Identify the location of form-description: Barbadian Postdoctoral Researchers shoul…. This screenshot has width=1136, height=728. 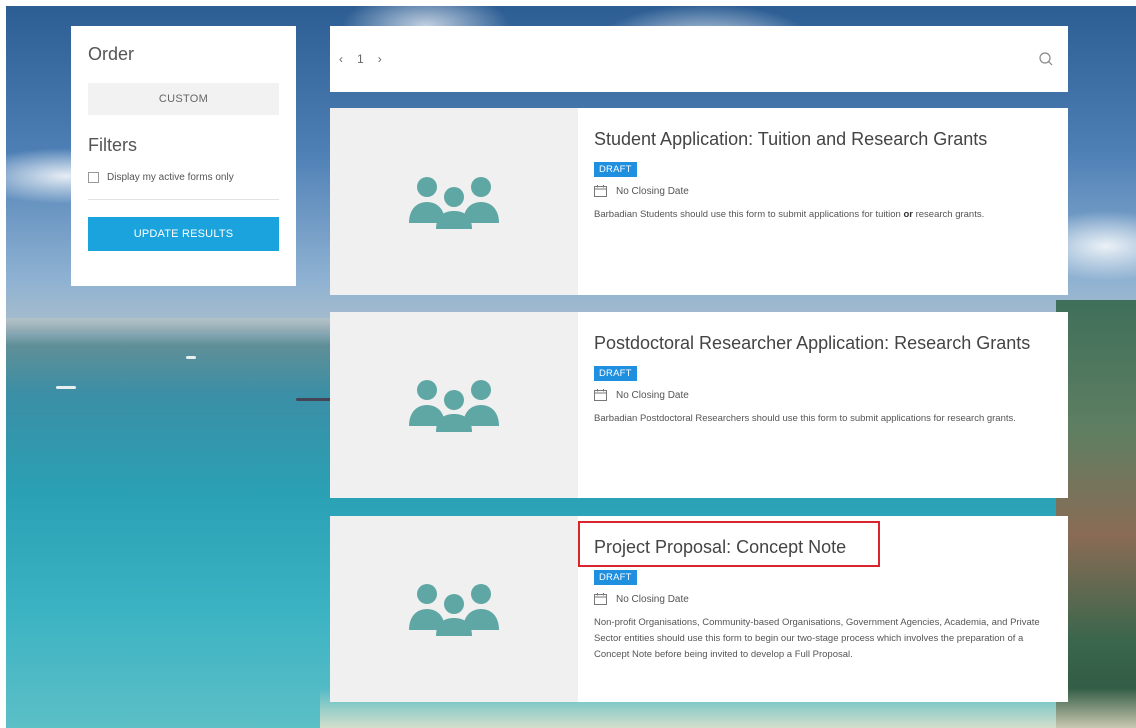
(805, 418).